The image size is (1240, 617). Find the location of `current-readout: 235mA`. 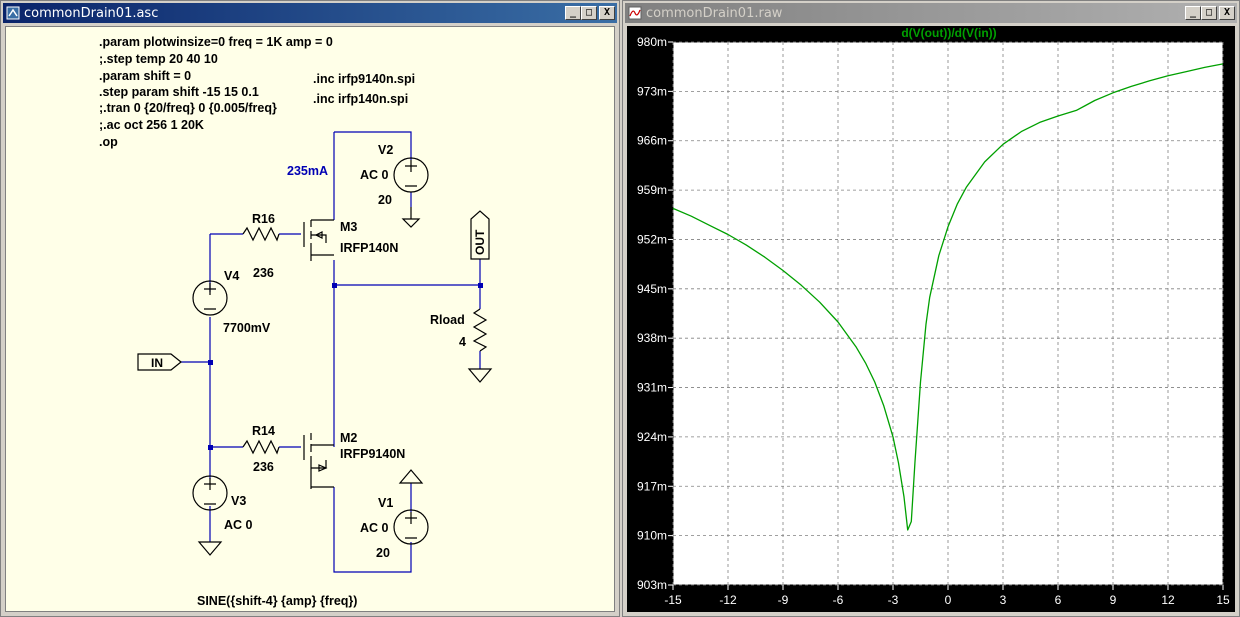

current-readout: 235mA is located at coordinates (307, 171).